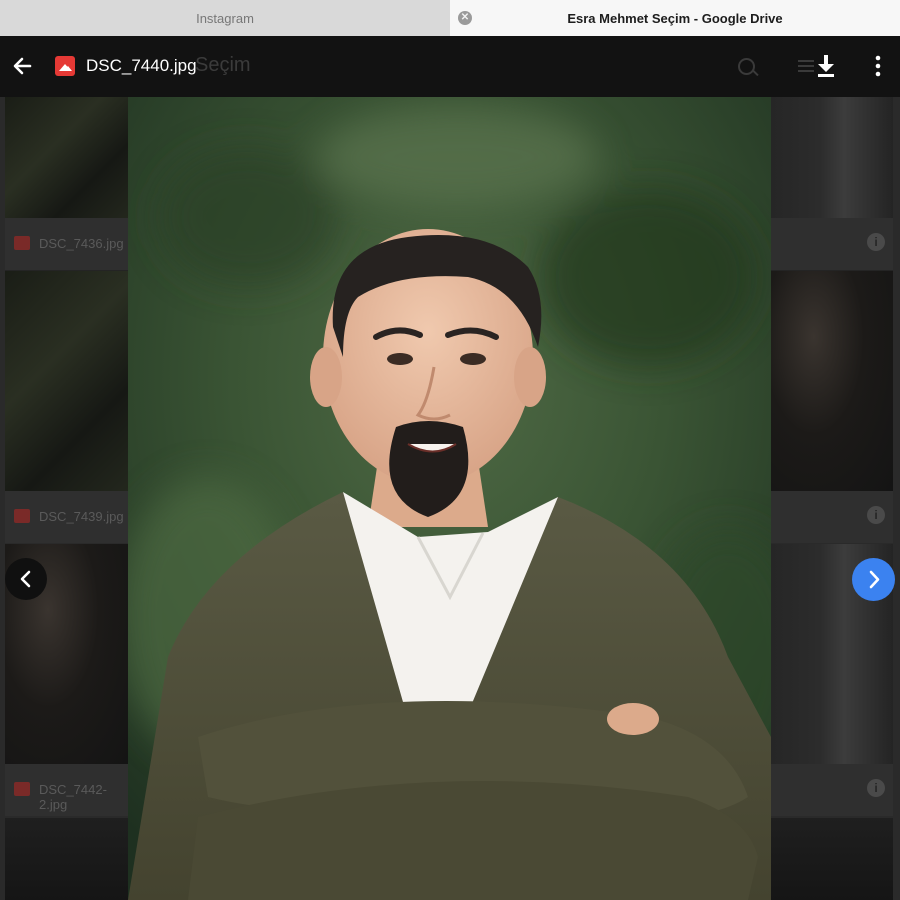  I want to click on download-button, so click(826, 66).